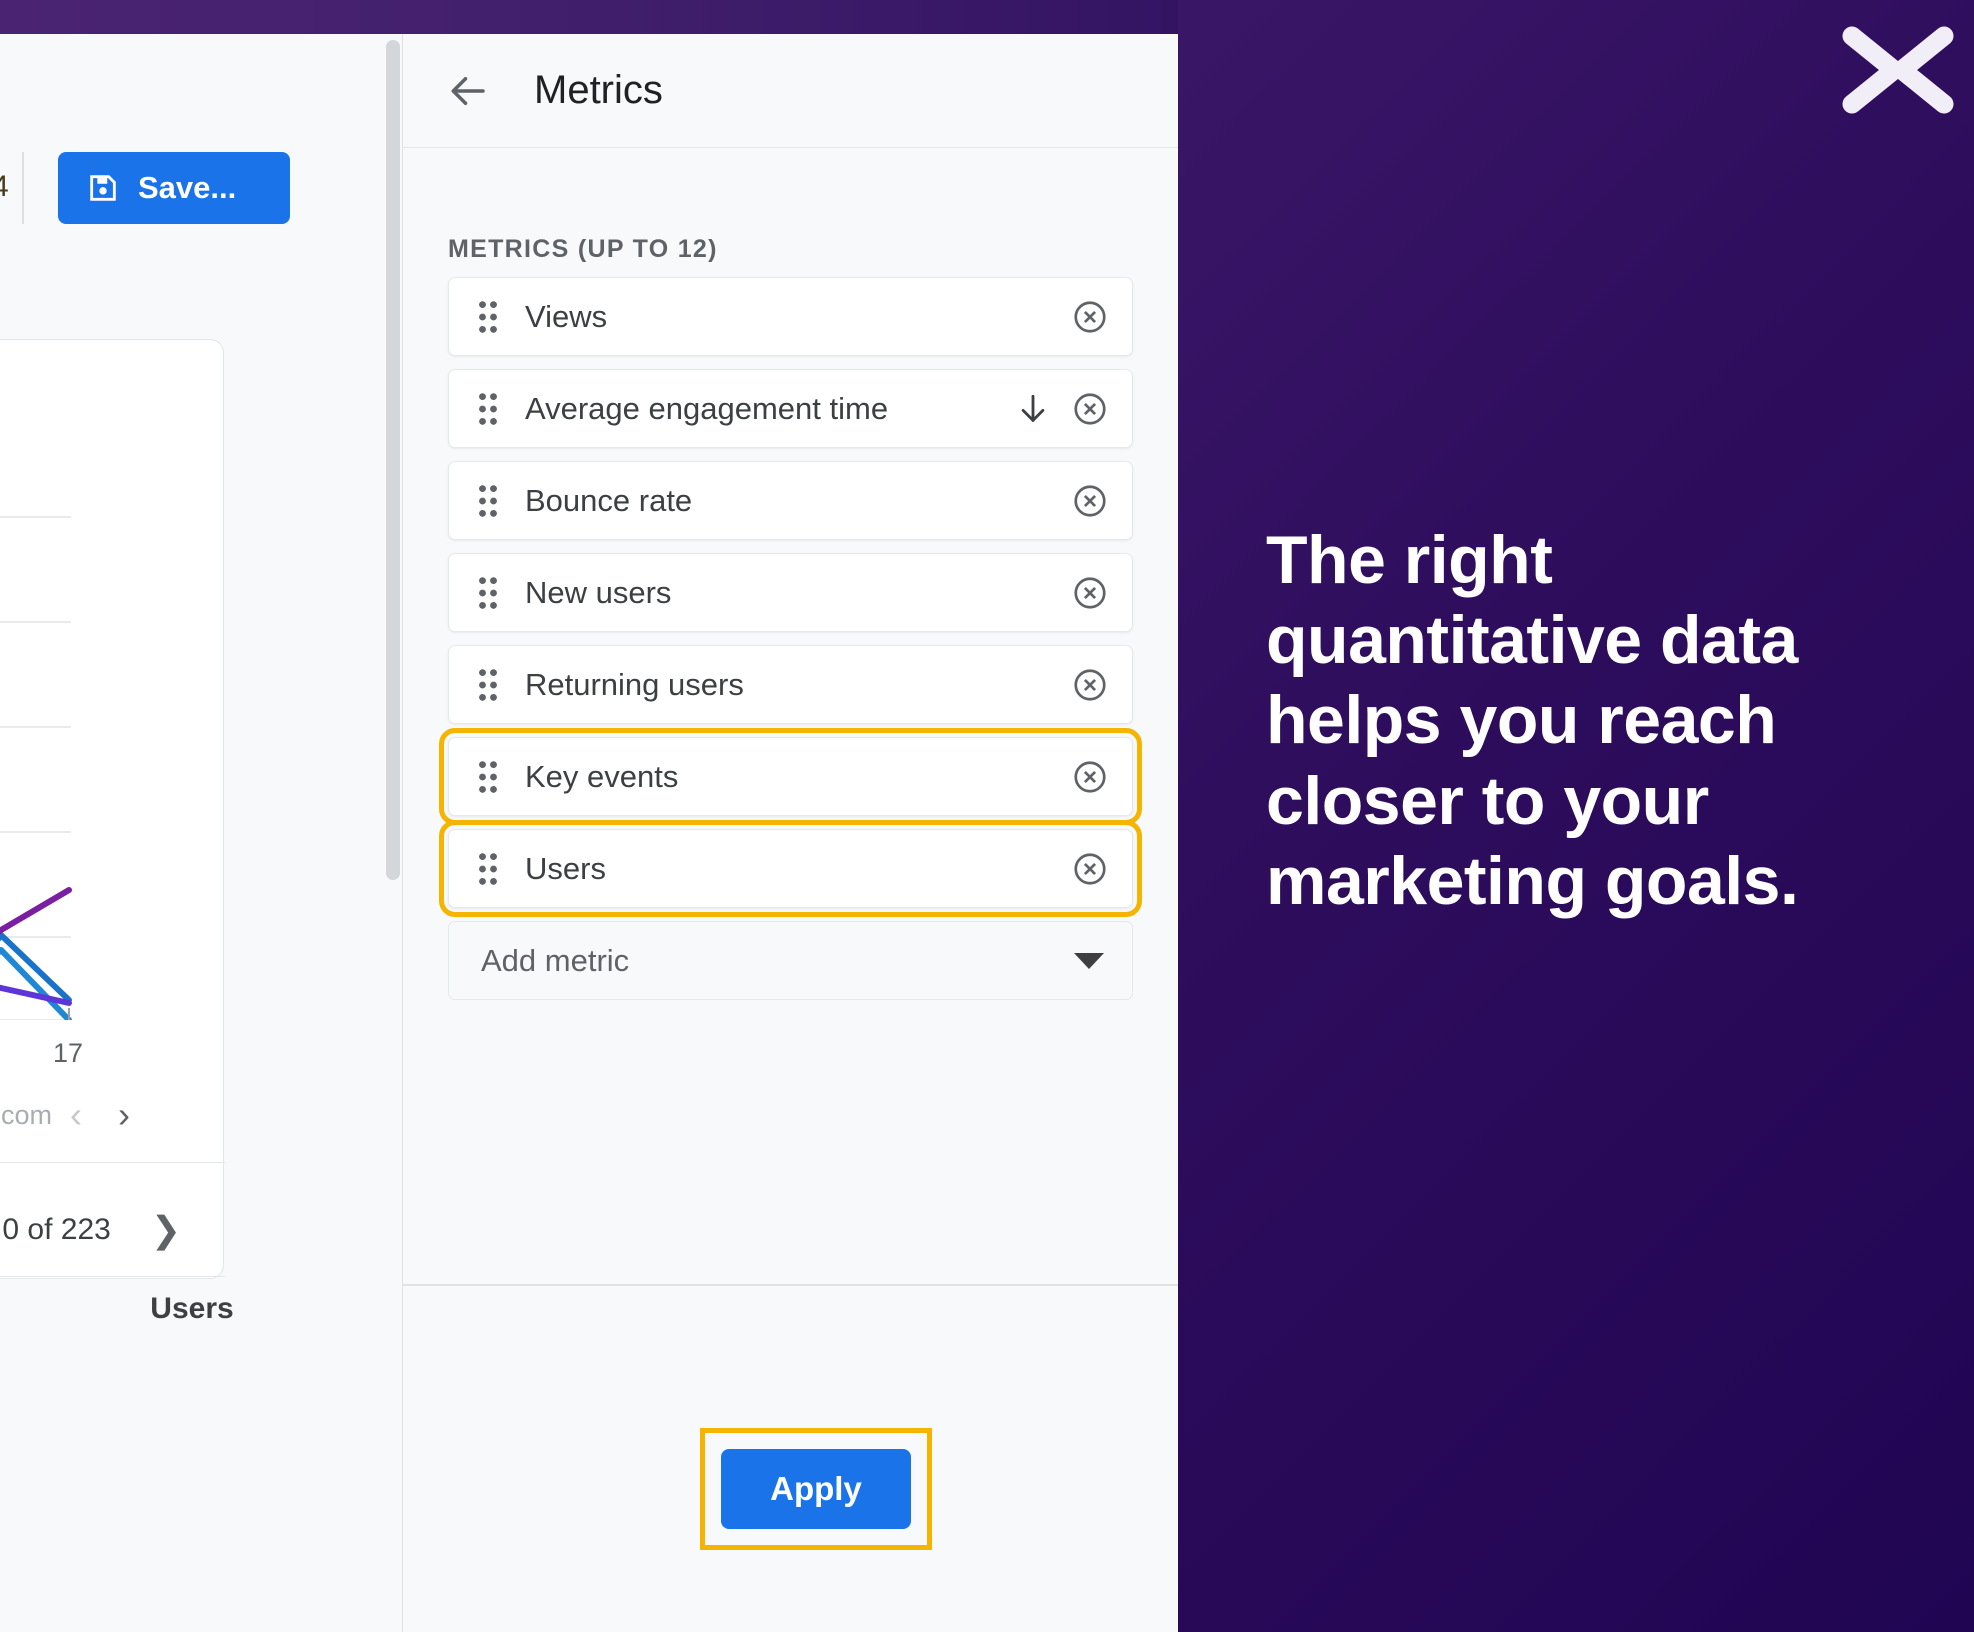  Describe the element at coordinates (4, 186) in the screenshot. I see `record-count: 4` at that location.